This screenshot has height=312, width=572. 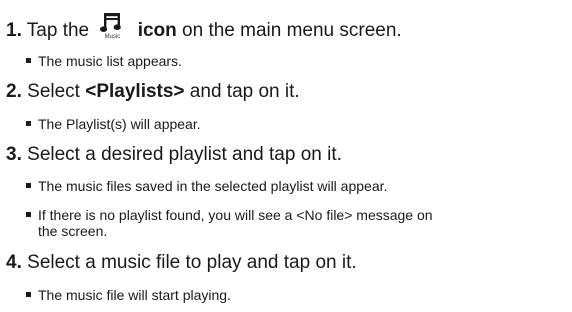 I want to click on music-icon: Music, so click(x=112, y=27).